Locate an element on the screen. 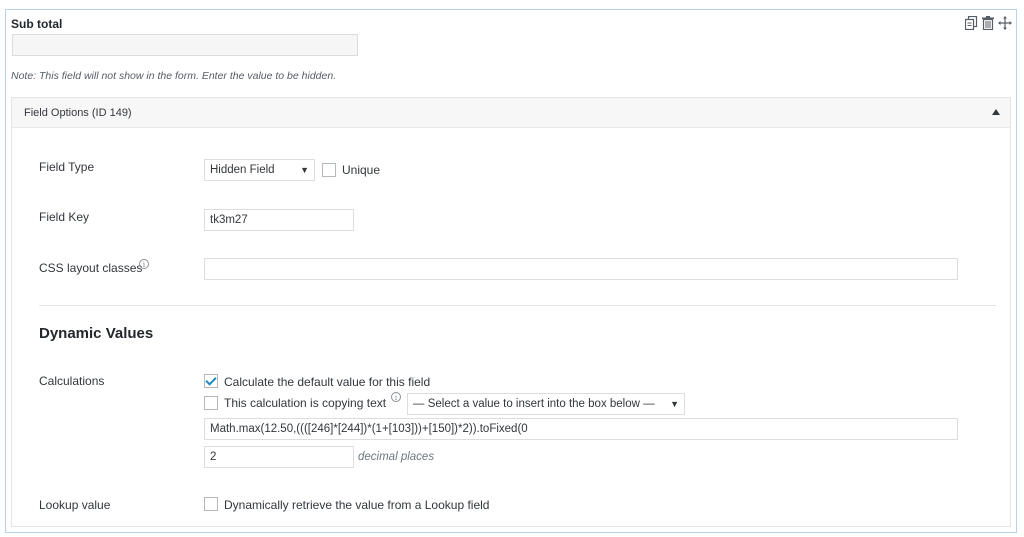 The image size is (1024, 537). field-options-title: Field Options (ID 149) is located at coordinates (78, 113).